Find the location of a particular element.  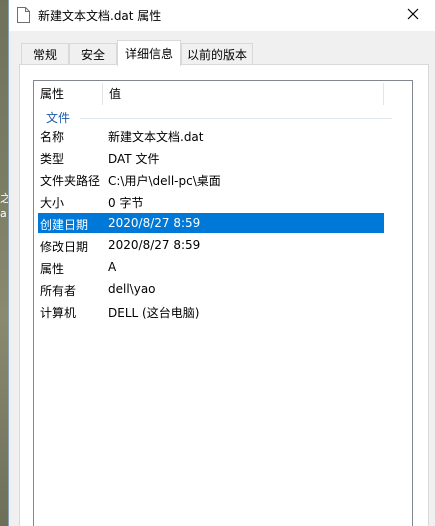

list-header: 属性 值 is located at coordinates (223, 94).